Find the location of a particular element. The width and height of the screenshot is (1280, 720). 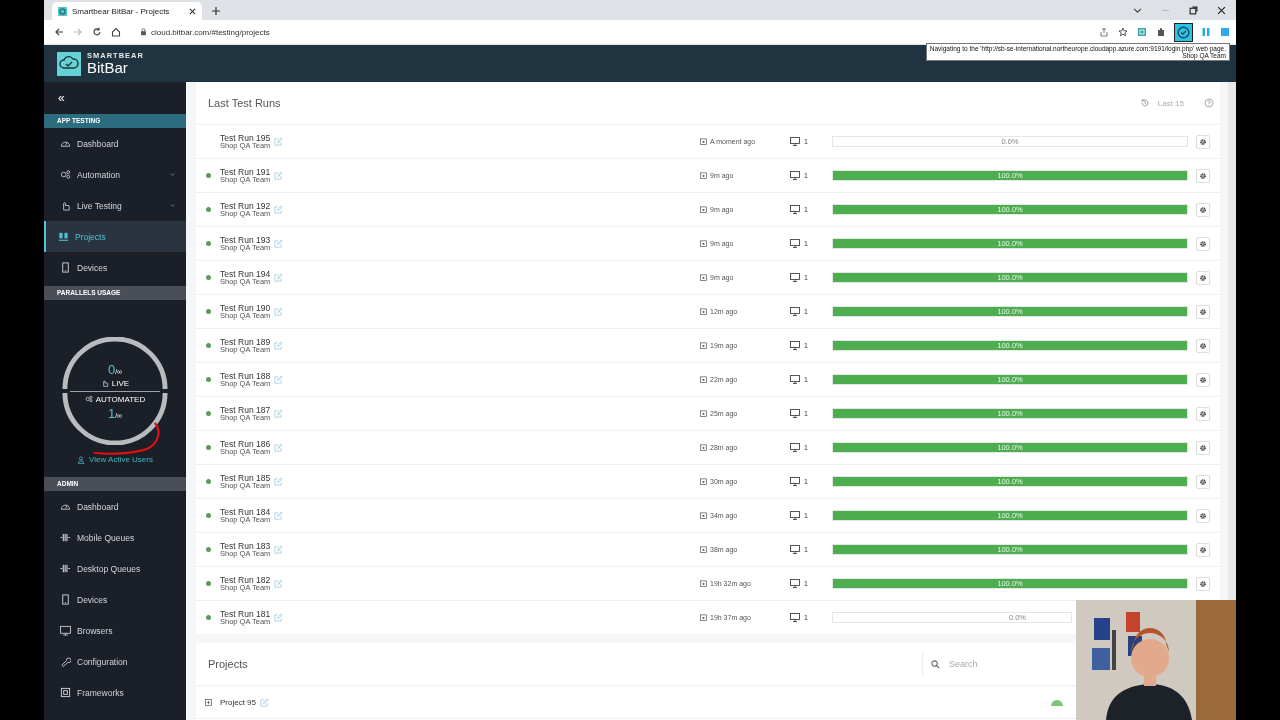

run-name: Test Run 190 is located at coordinates (245, 307).